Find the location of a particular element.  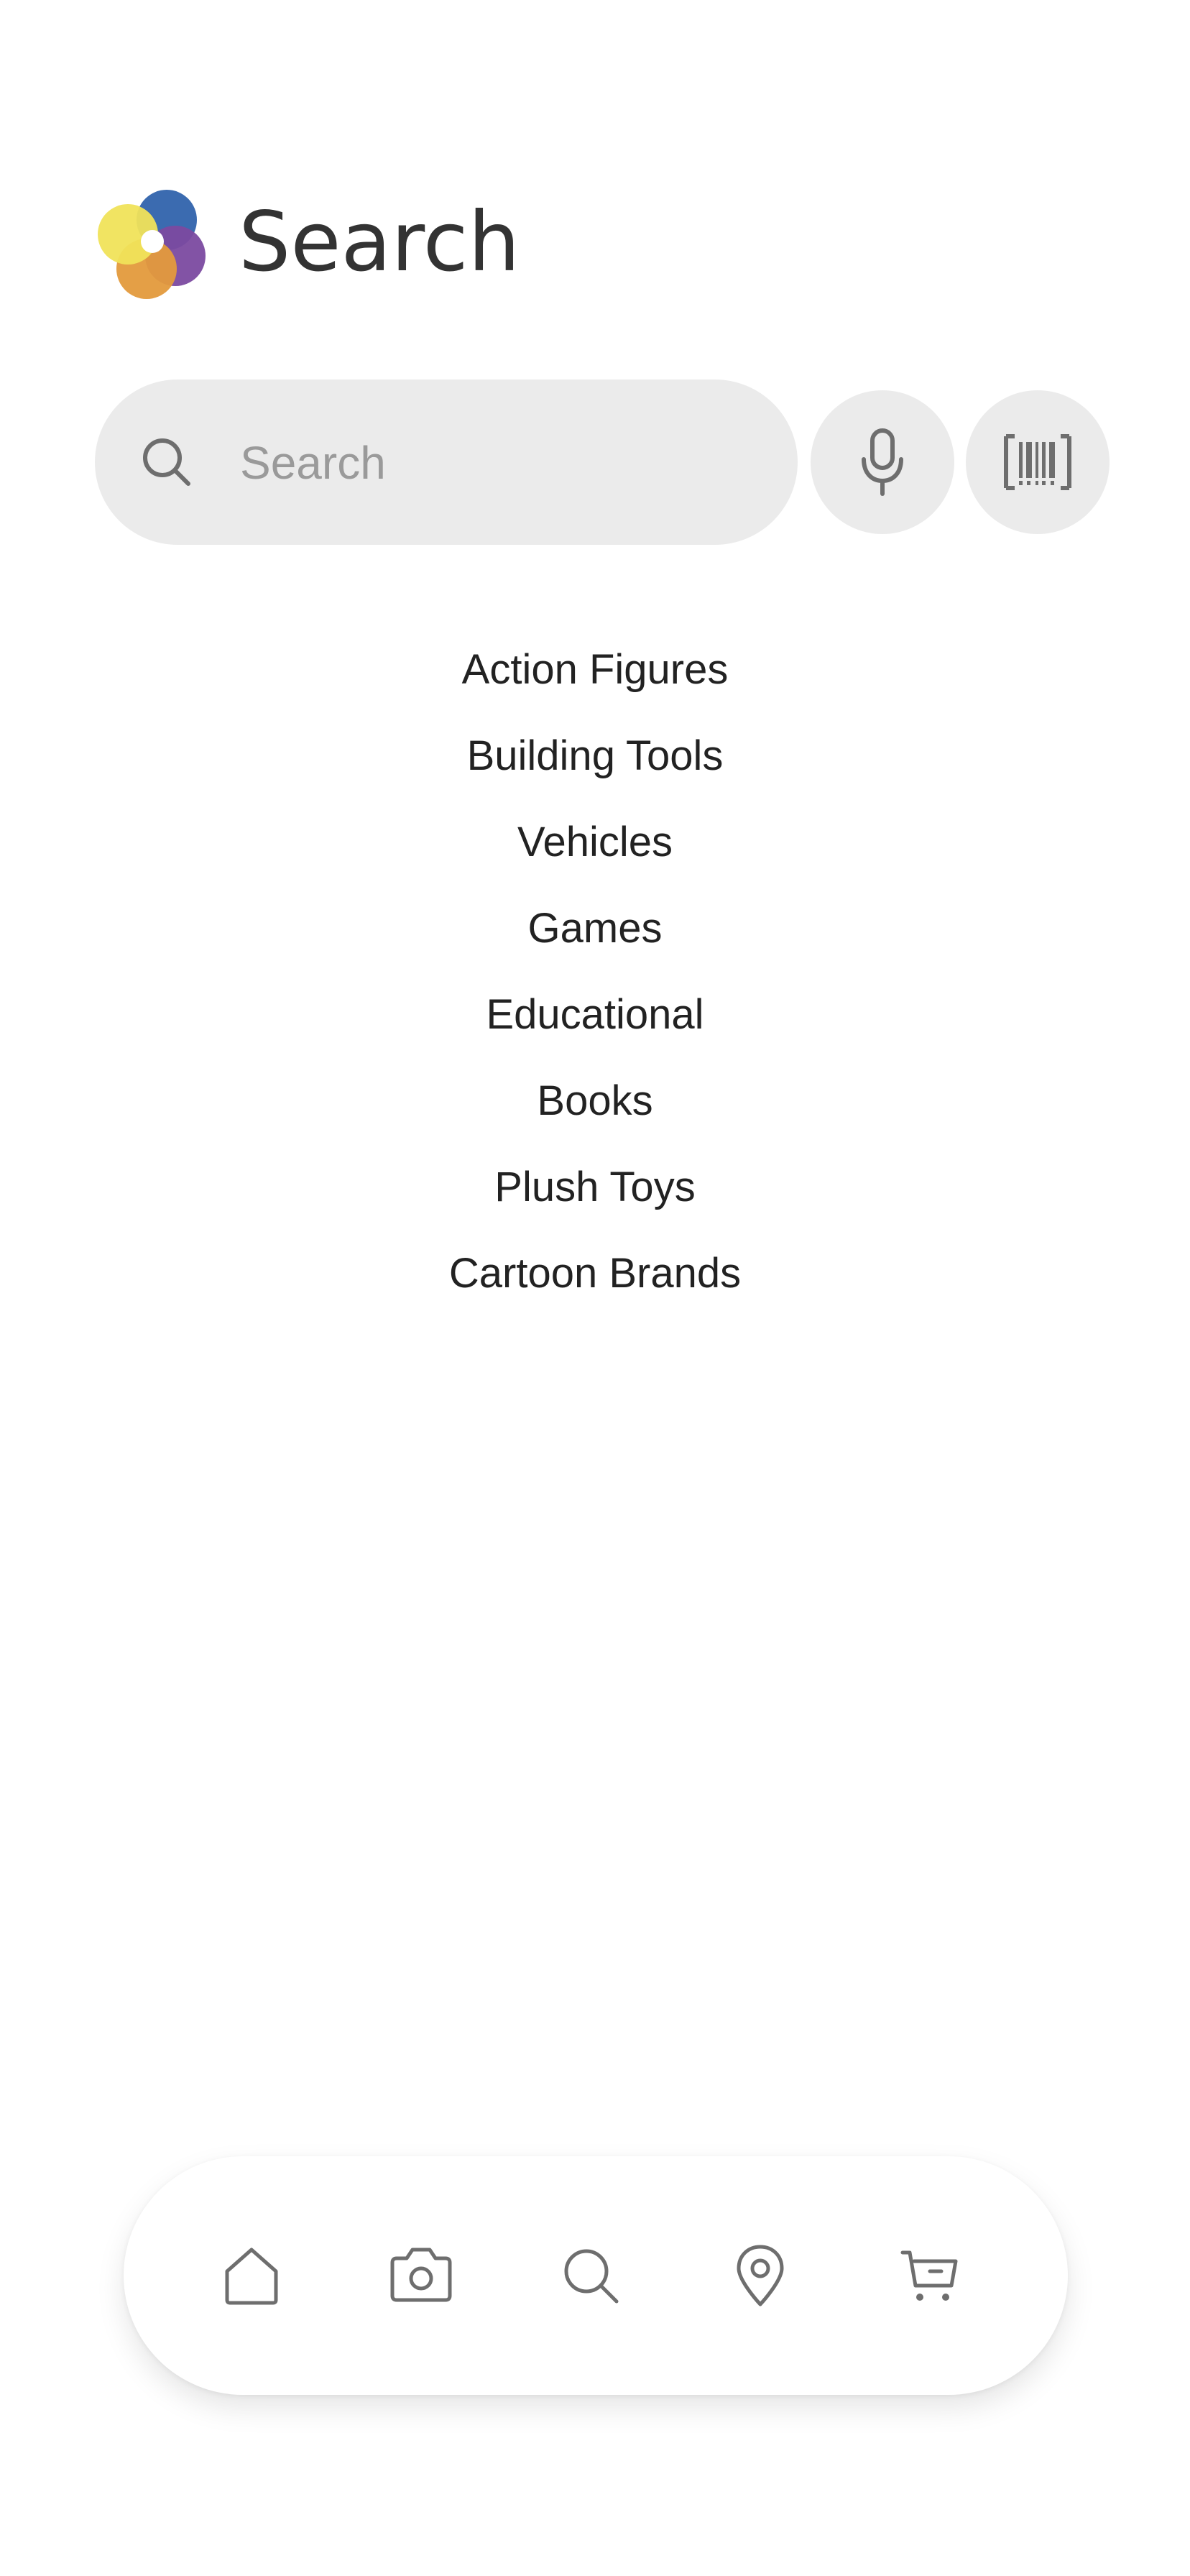

camera-icon is located at coordinates (421, 2275).